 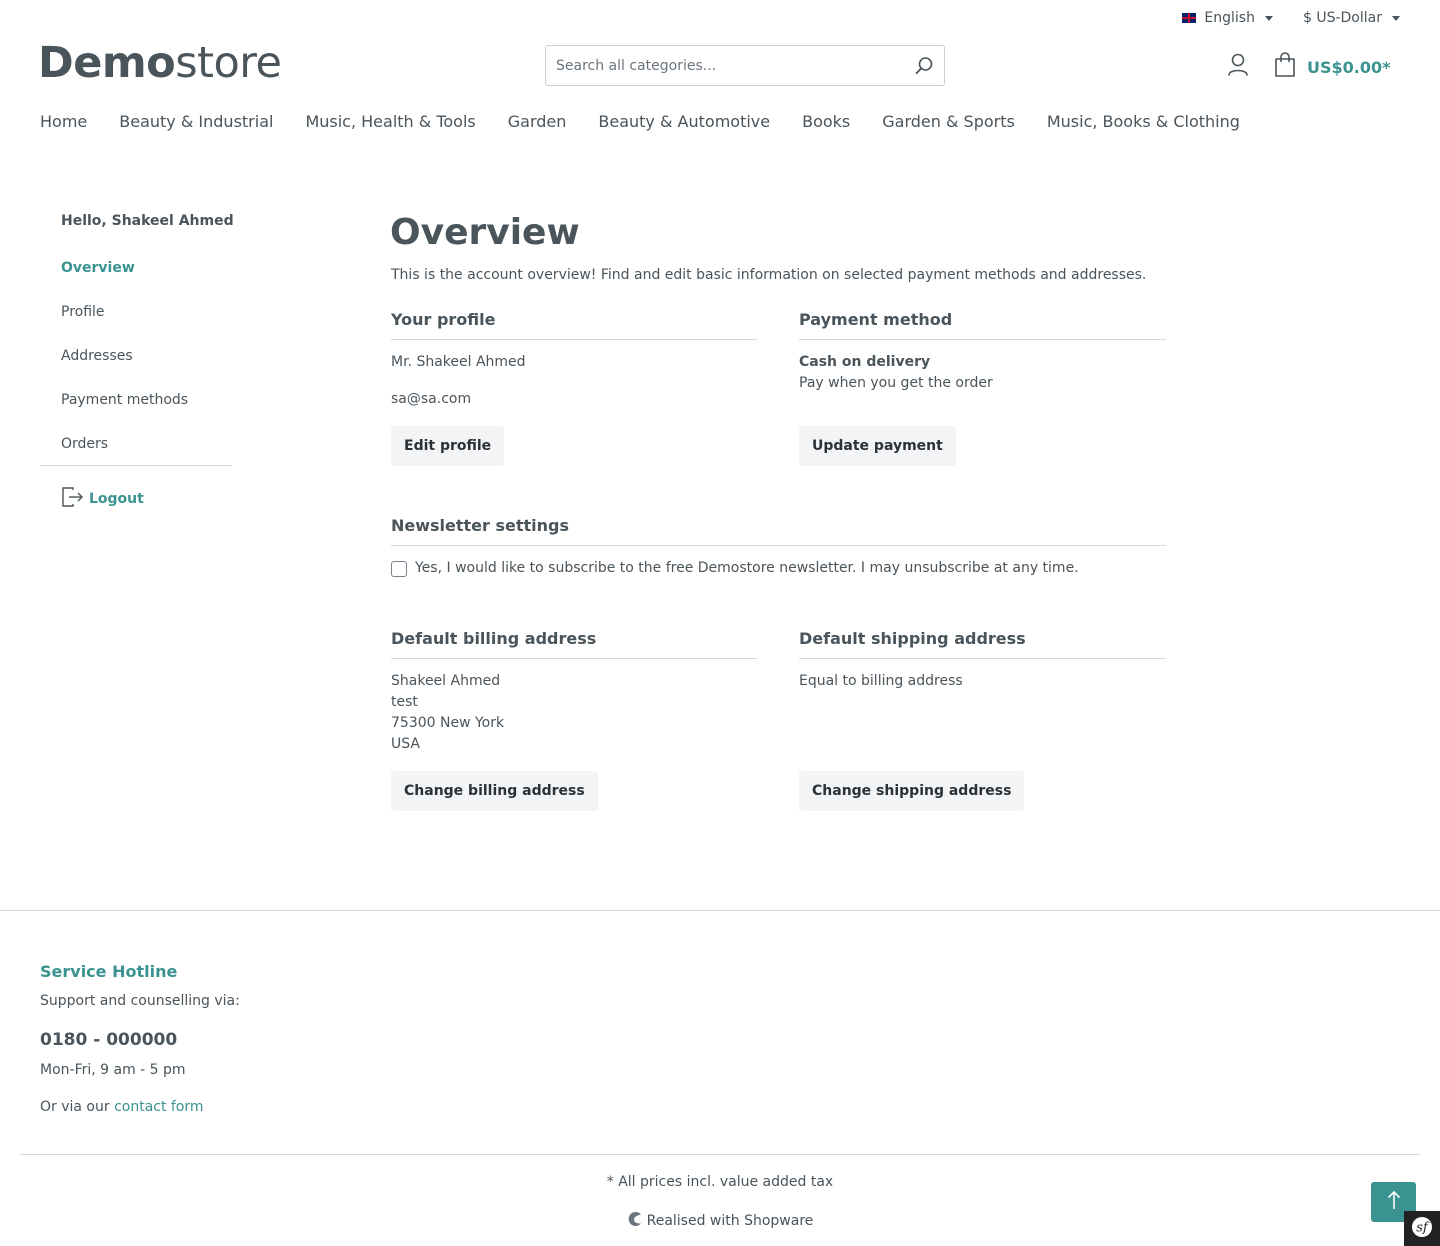 What do you see at coordinates (881, 681) in the screenshot?
I see `shipping-address-text: Equal to billing address` at bounding box center [881, 681].